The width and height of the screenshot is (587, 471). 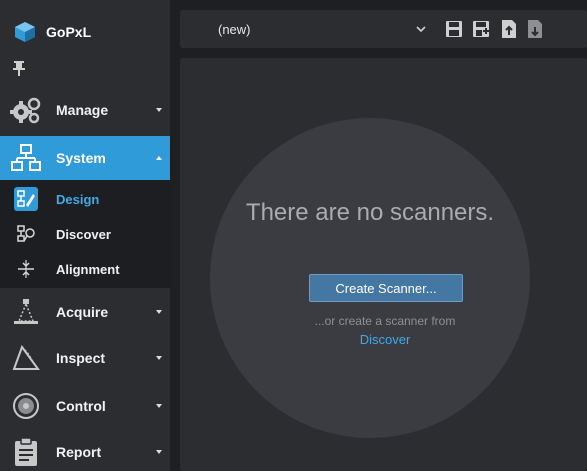 I want to click on nav-label: Acquire, so click(x=82, y=312).